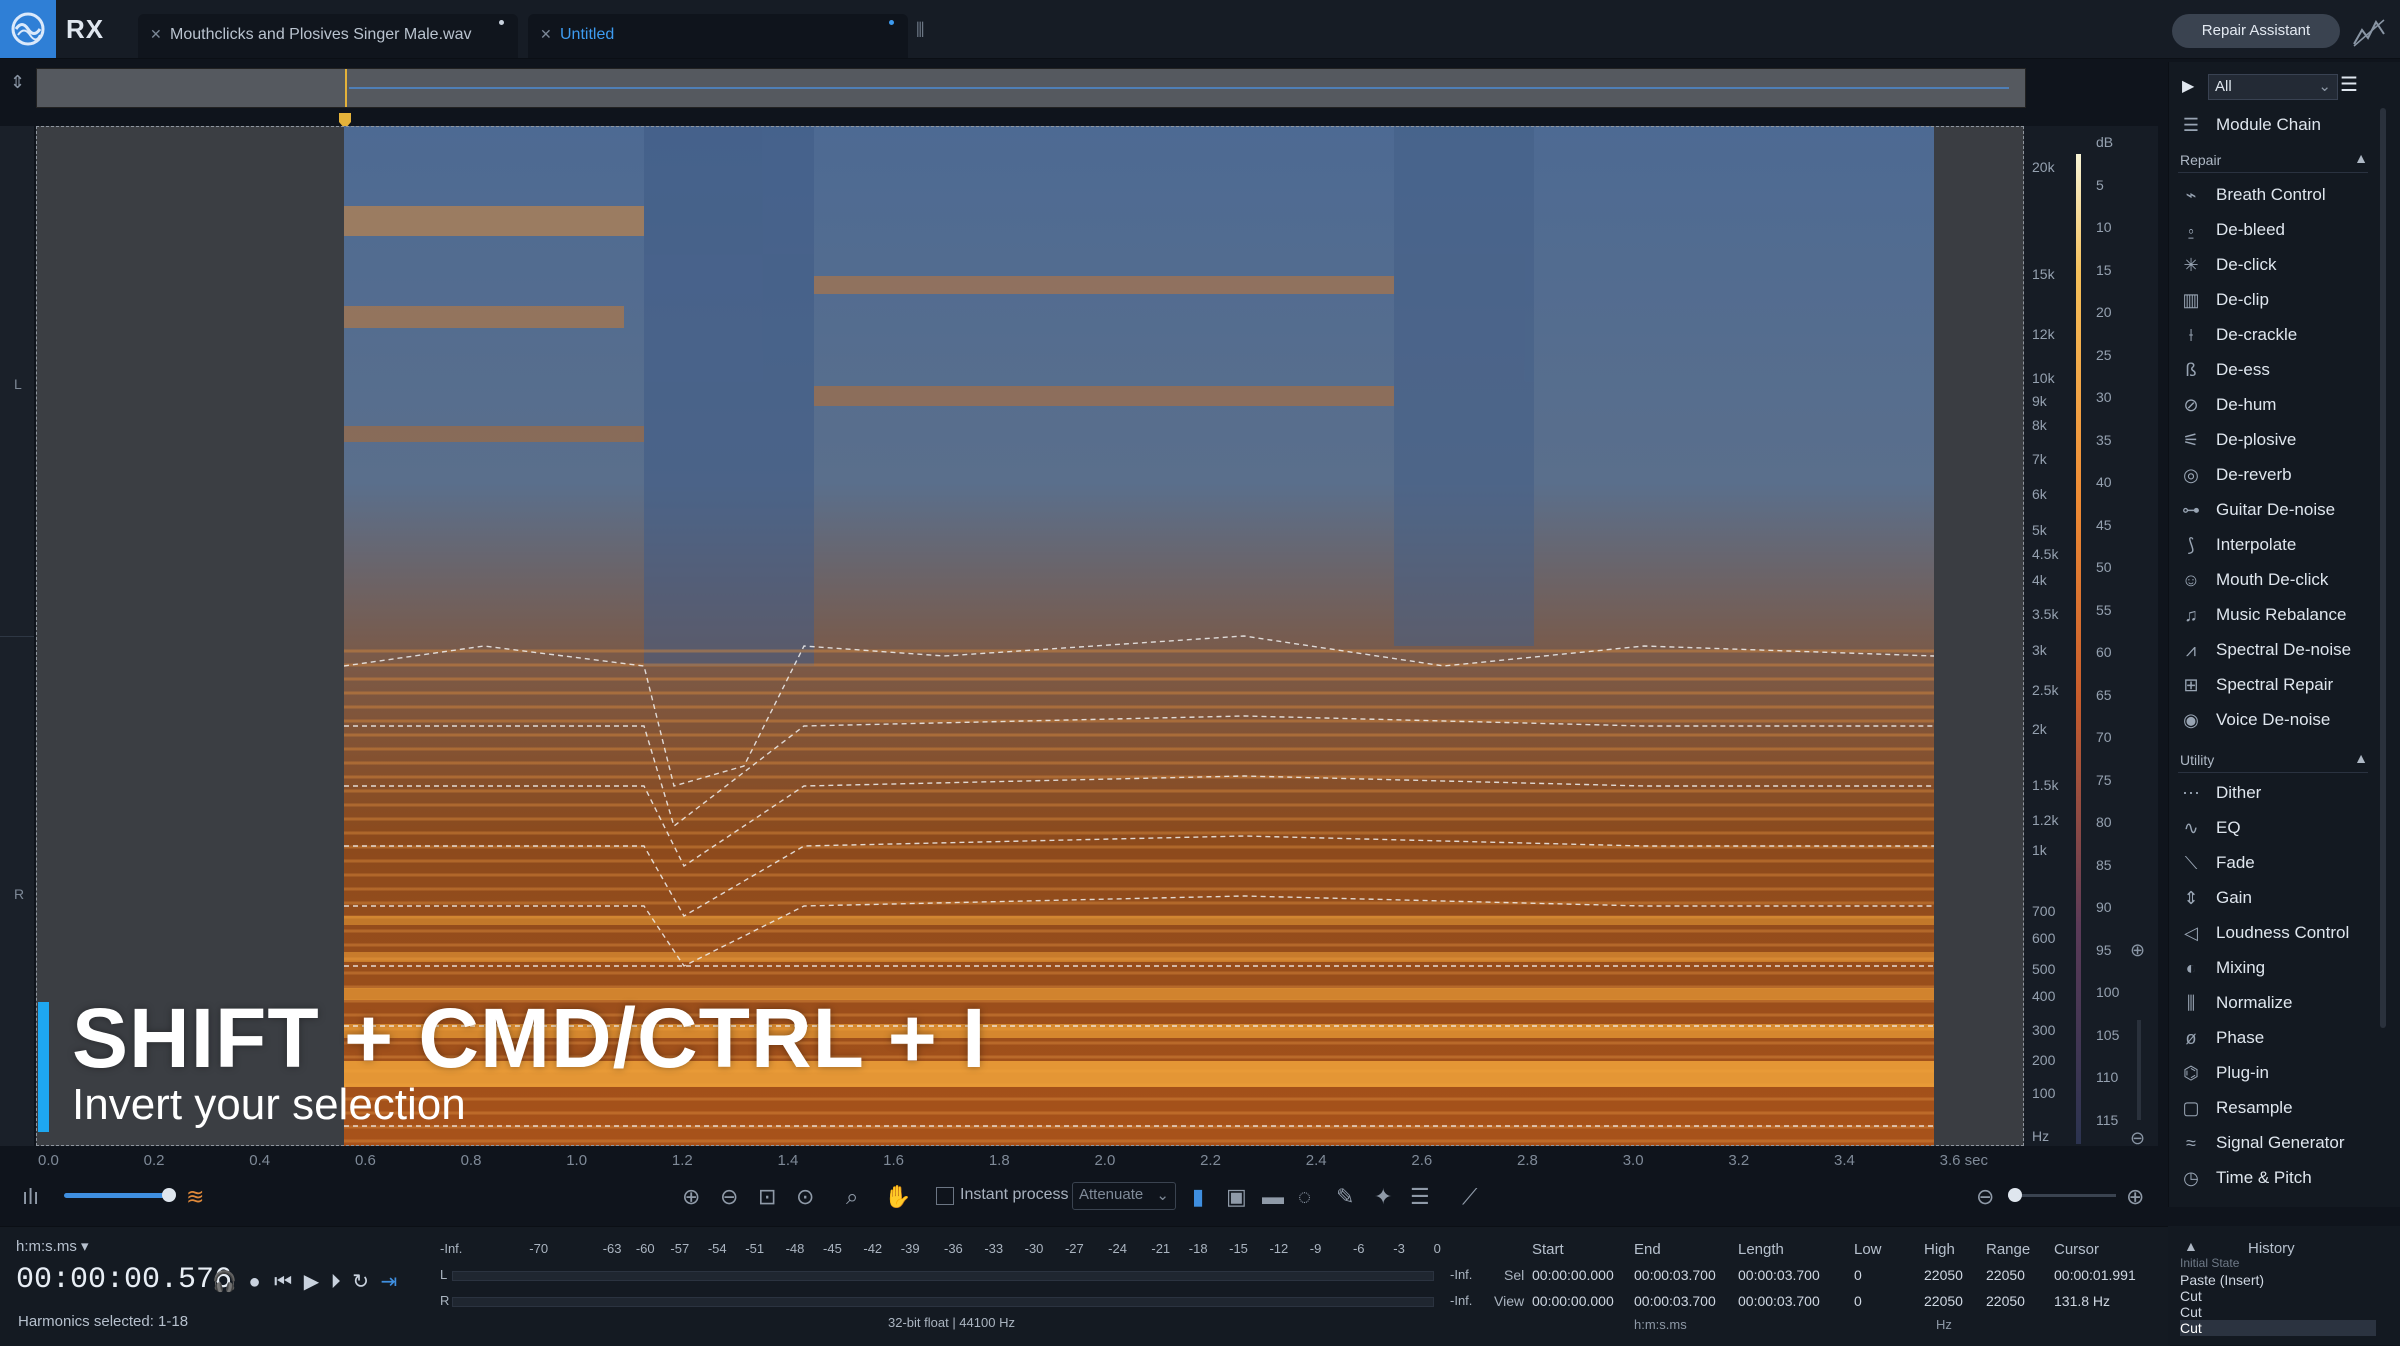  I want to click on module-de-plosive: ⚟ De-plosive, so click(2278, 440).